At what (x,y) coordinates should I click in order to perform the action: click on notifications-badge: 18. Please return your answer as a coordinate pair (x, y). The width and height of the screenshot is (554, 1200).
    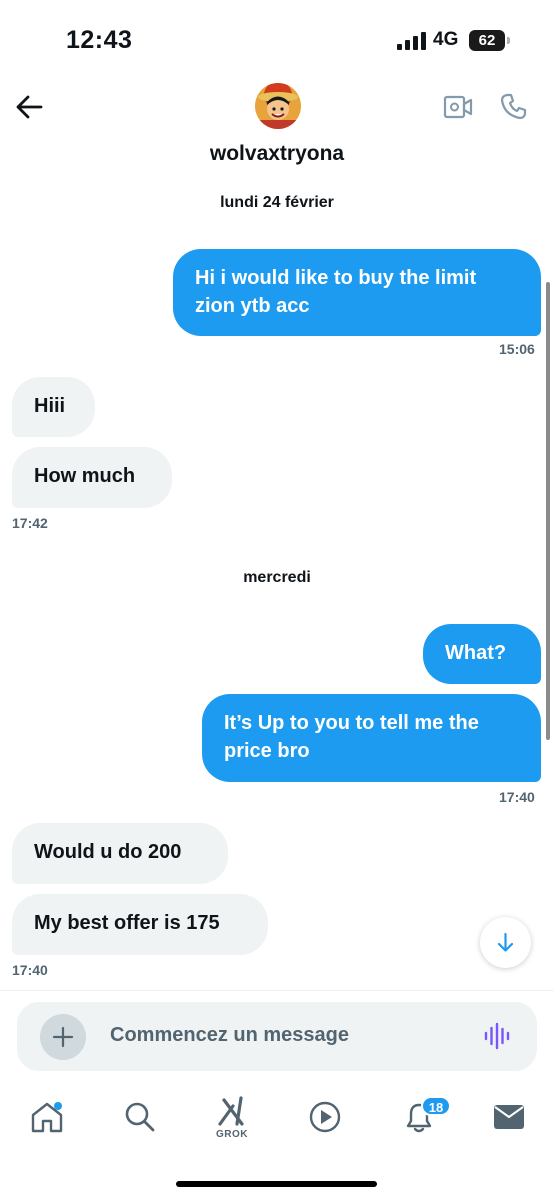
    Looking at the image, I should click on (436, 1106).